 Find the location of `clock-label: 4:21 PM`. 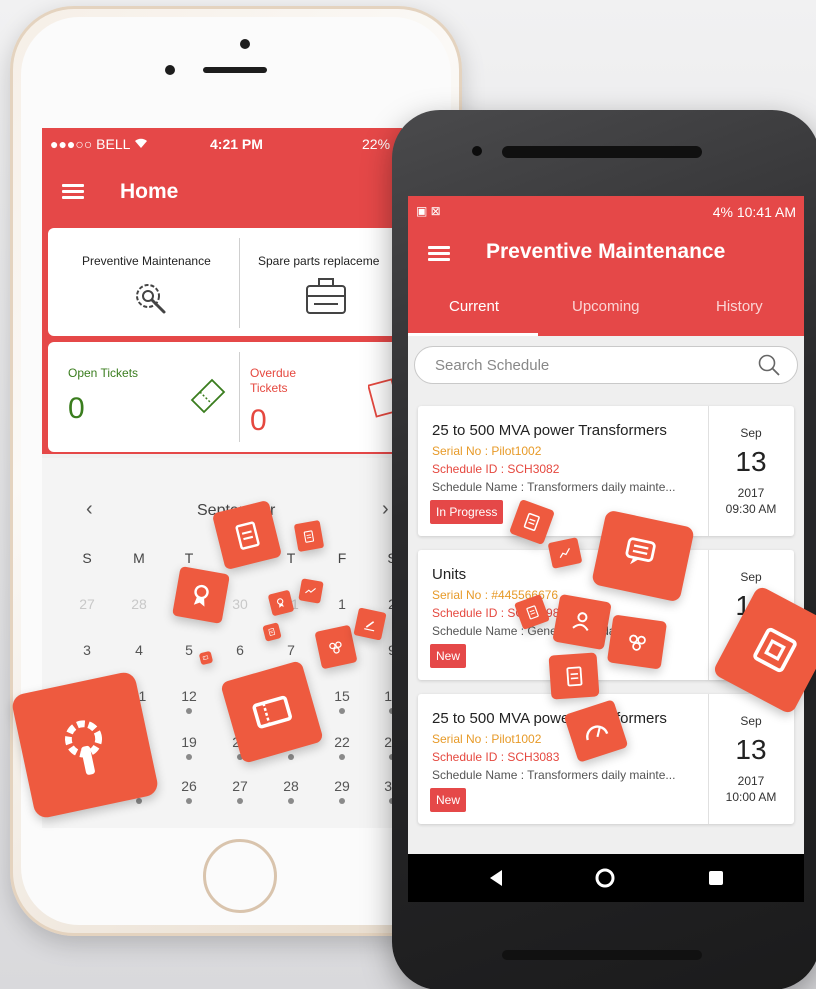

clock-label: 4:21 PM is located at coordinates (236, 144).